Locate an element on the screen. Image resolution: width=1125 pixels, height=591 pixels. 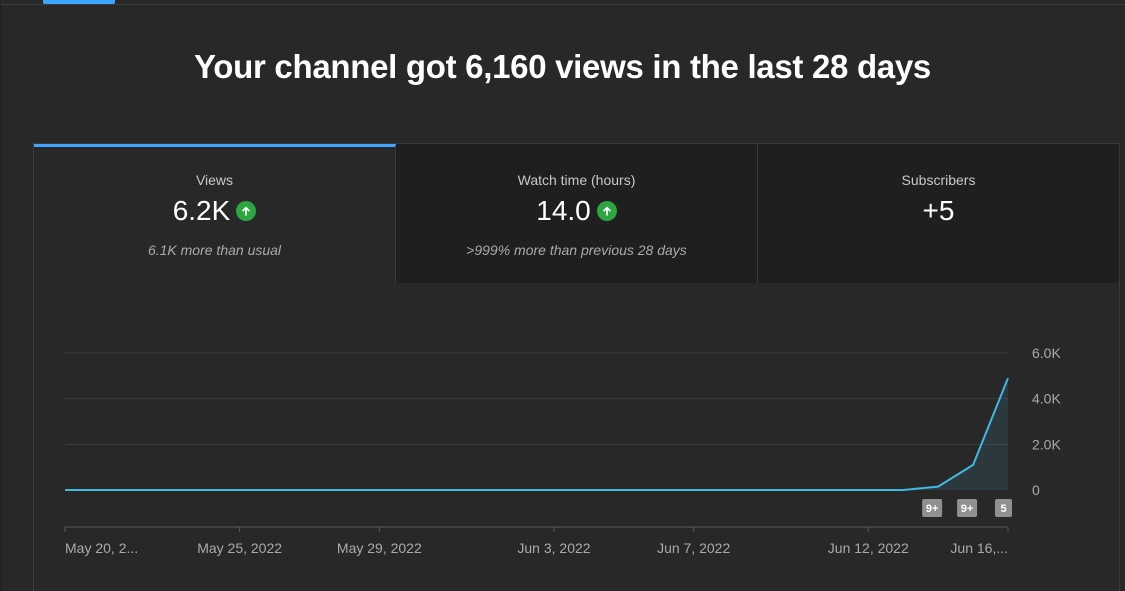
y-tick-label: 2.0K is located at coordinates (1046, 444).